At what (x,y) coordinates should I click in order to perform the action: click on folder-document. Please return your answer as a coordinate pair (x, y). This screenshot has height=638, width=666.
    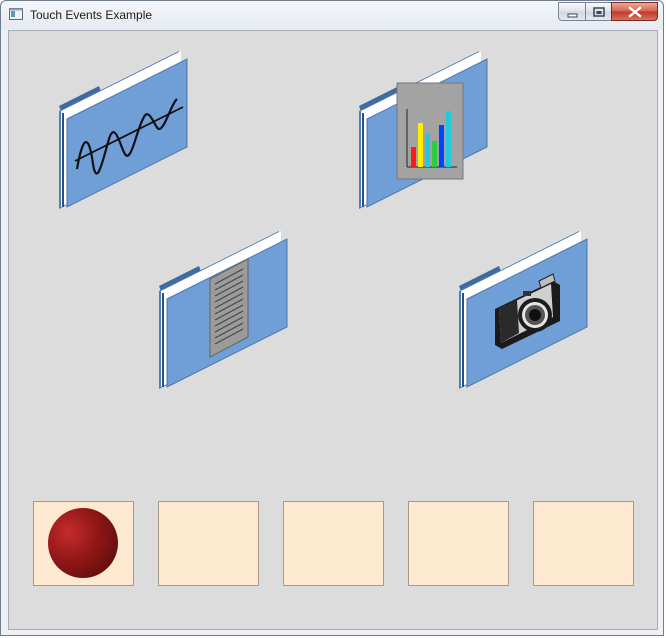
    Looking at the image, I should click on (230, 314).